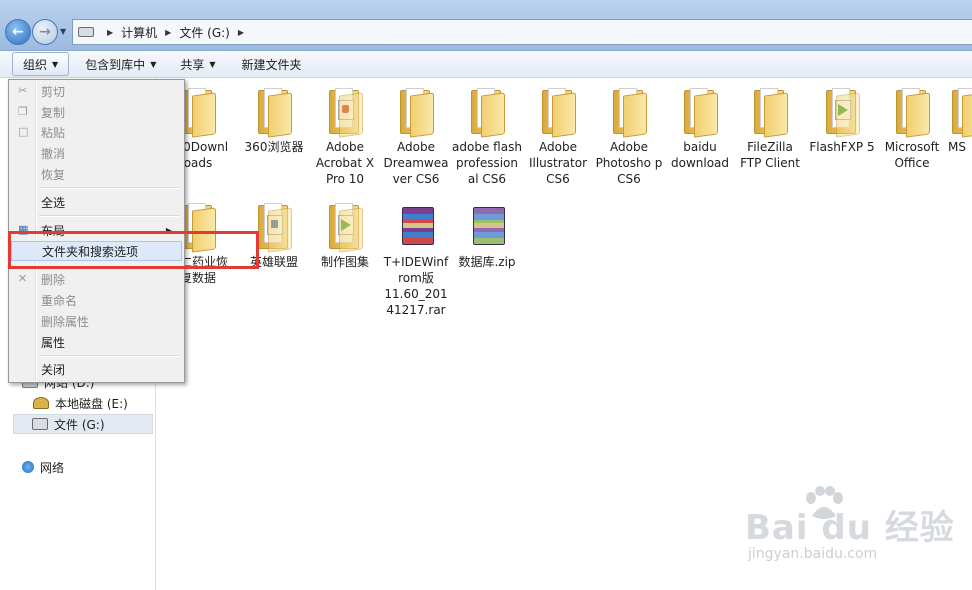  I want to click on nav-item-label: 本地磁盘 (E:), so click(91, 403).